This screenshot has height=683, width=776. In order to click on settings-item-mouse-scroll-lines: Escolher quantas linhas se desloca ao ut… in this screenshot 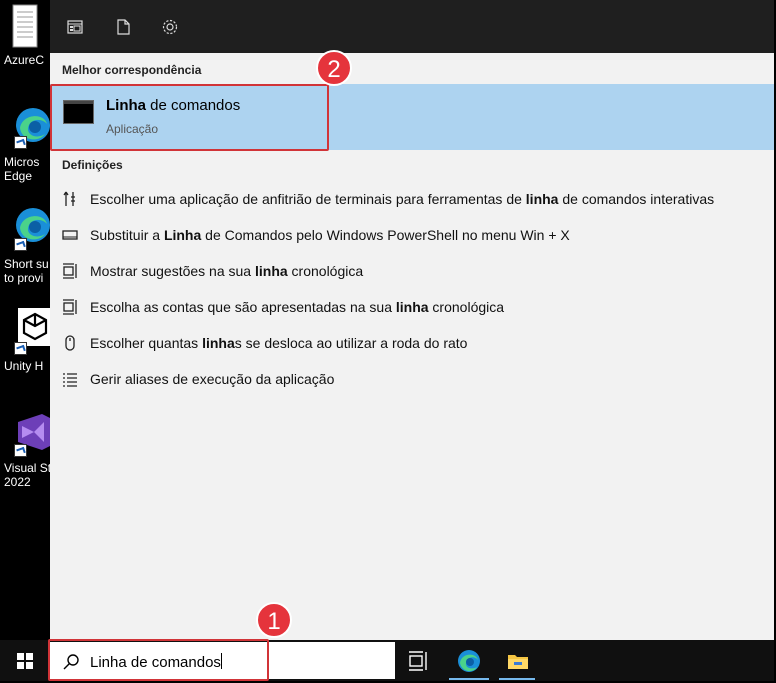, I will do `click(412, 343)`.